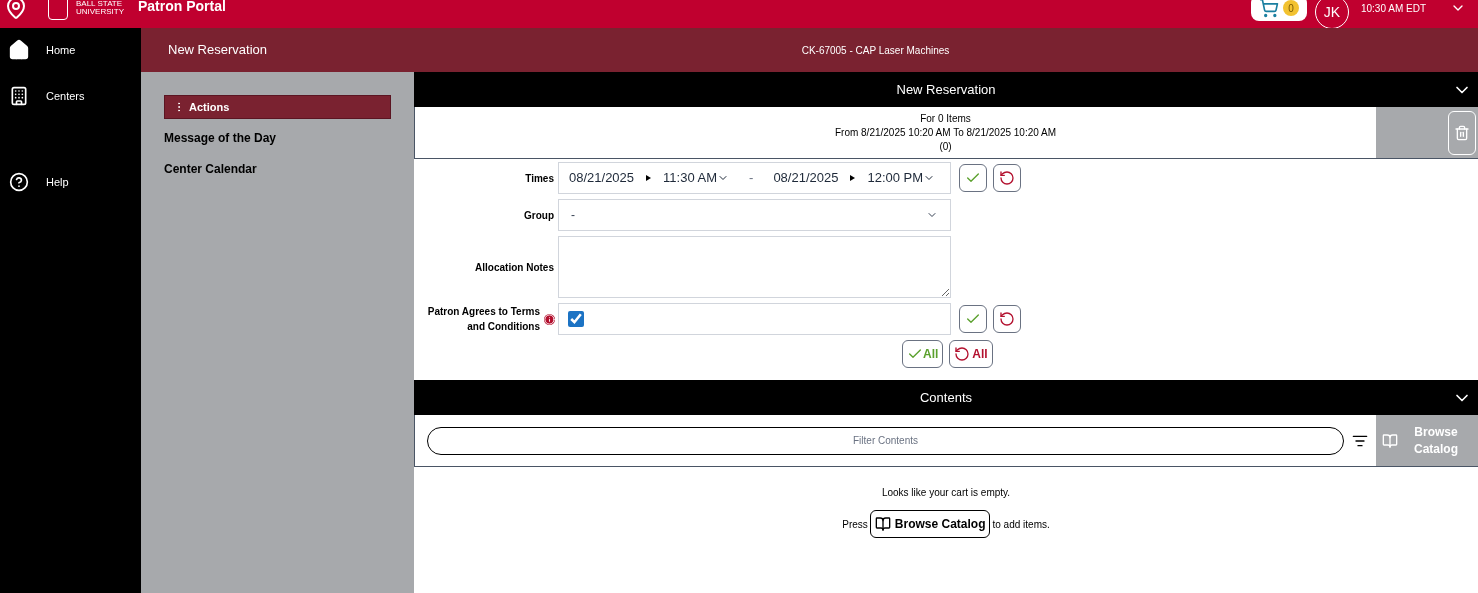  What do you see at coordinates (1462, 132) in the screenshot?
I see `trash-icon` at bounding box center [1462, 132].